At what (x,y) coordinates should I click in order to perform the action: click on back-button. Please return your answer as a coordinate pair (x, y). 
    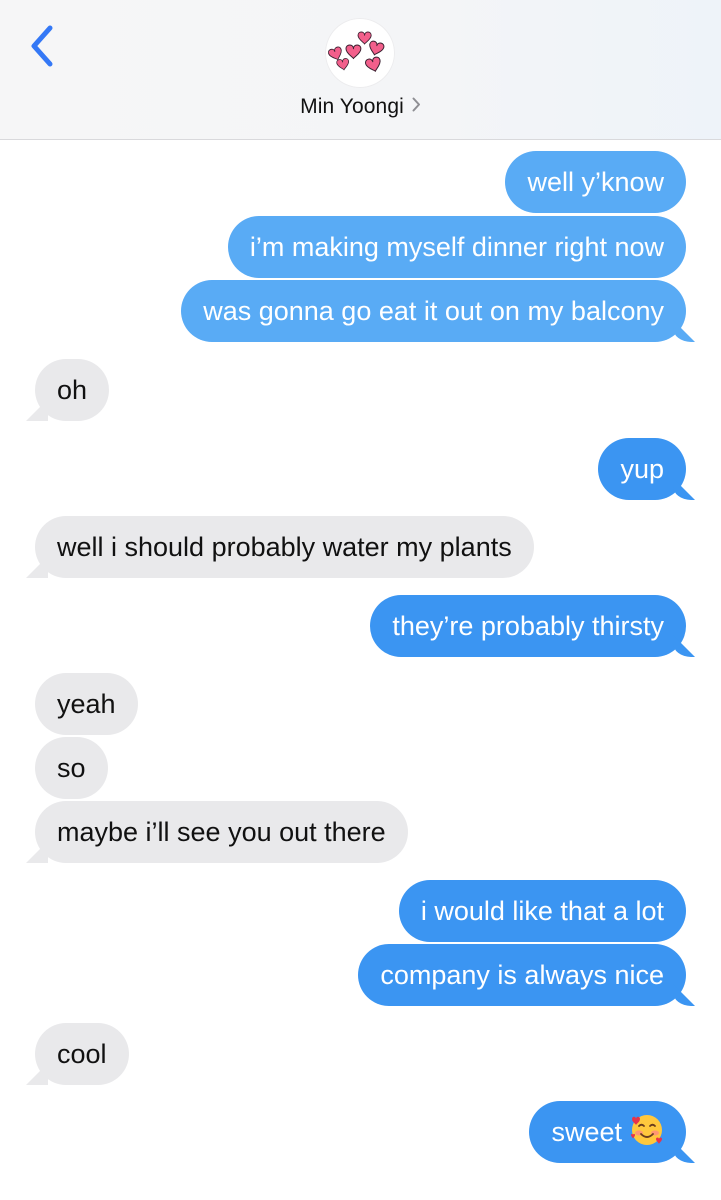
    Looking at the image, I should click on (44, 47).